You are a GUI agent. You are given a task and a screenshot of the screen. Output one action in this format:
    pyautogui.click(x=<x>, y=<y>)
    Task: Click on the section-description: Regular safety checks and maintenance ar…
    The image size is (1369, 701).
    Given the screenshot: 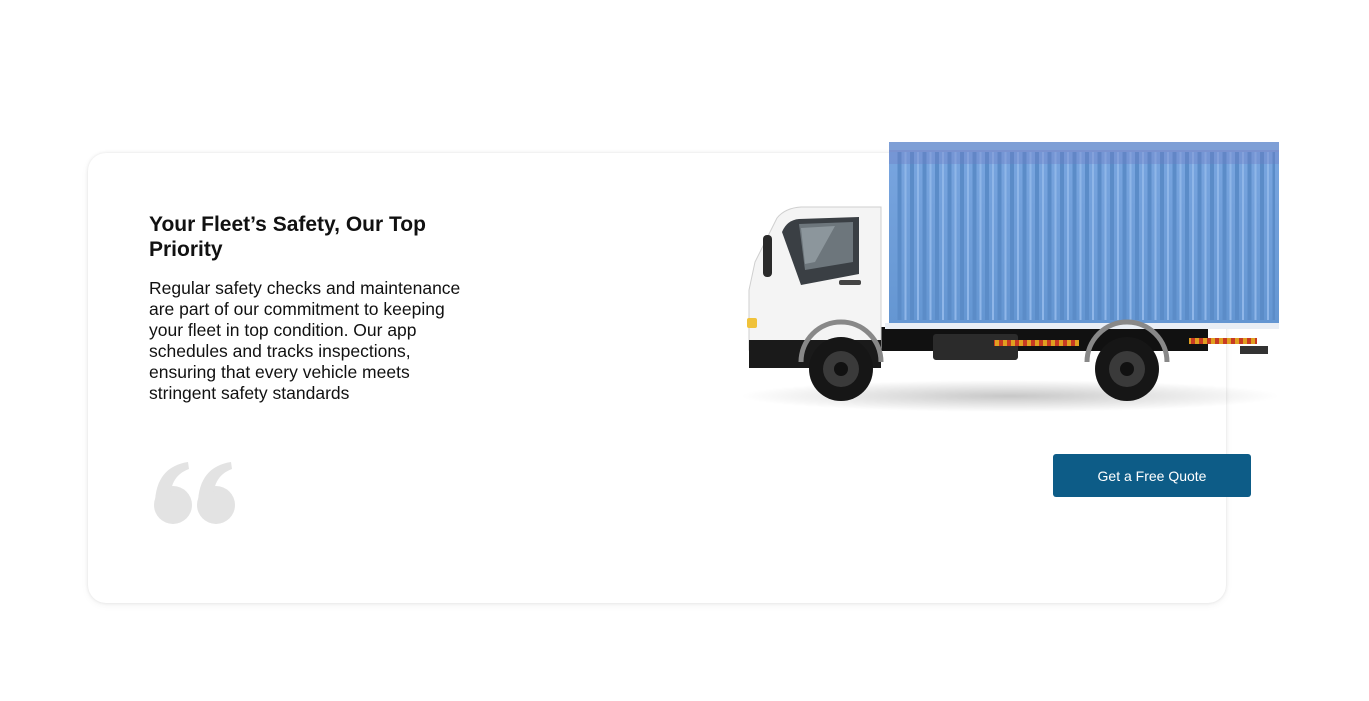 What is the action you would take?
    pyautogui.click(x=305, y=340)
    